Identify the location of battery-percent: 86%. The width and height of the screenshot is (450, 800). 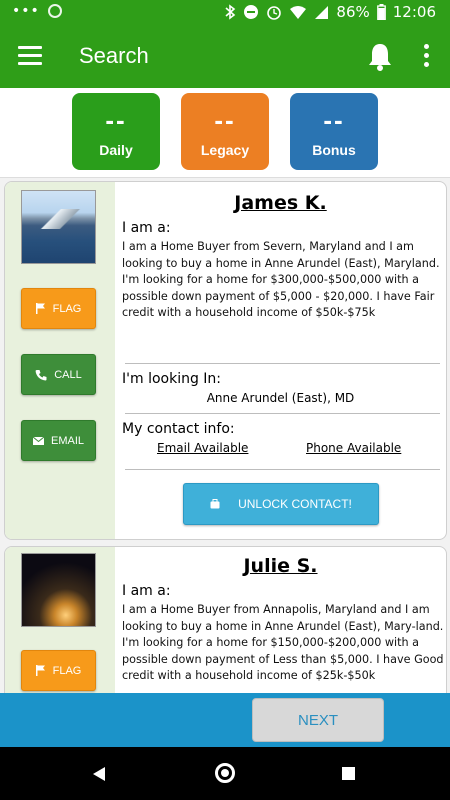
(353, 12).